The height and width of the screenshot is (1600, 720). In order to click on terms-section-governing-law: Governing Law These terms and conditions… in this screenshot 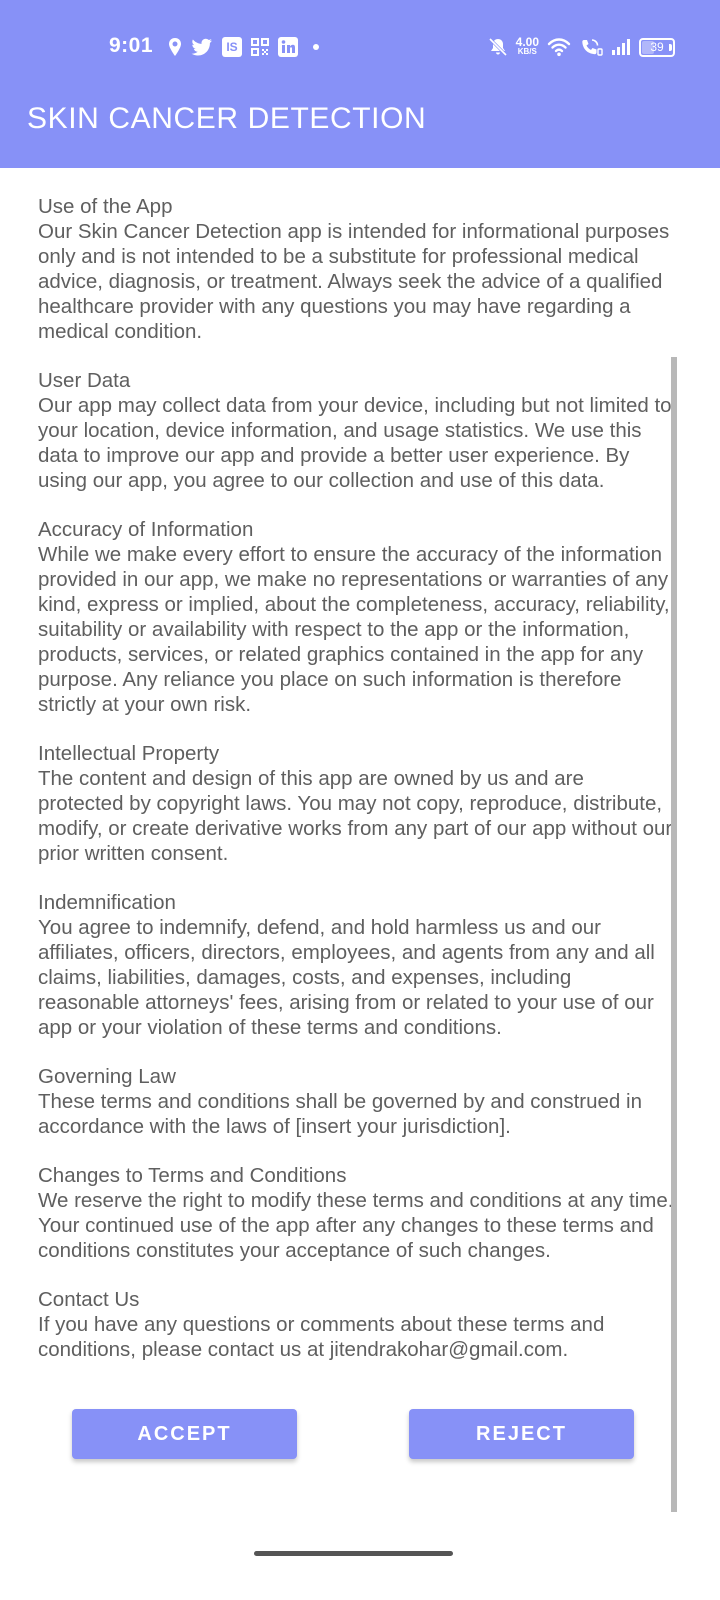, I will do `click(356, 1101)`.